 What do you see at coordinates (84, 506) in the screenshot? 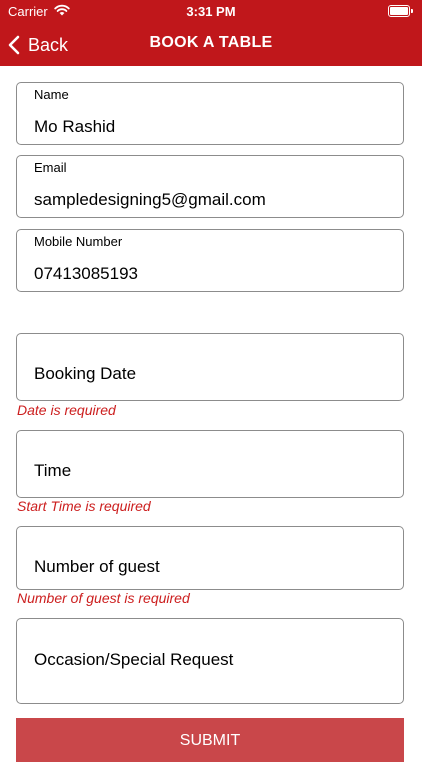
I see `time-error: Start Time is required` at bounding box center [84, 506].